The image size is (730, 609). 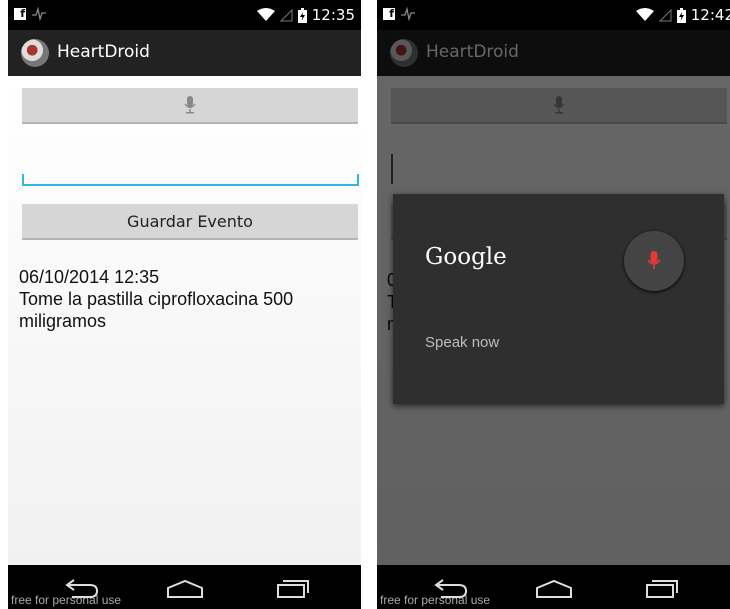 What do you see at coordinates (184, 15) in the screenshot?
I see `status-bar: f 12:35` at bounding box center [184, 15].